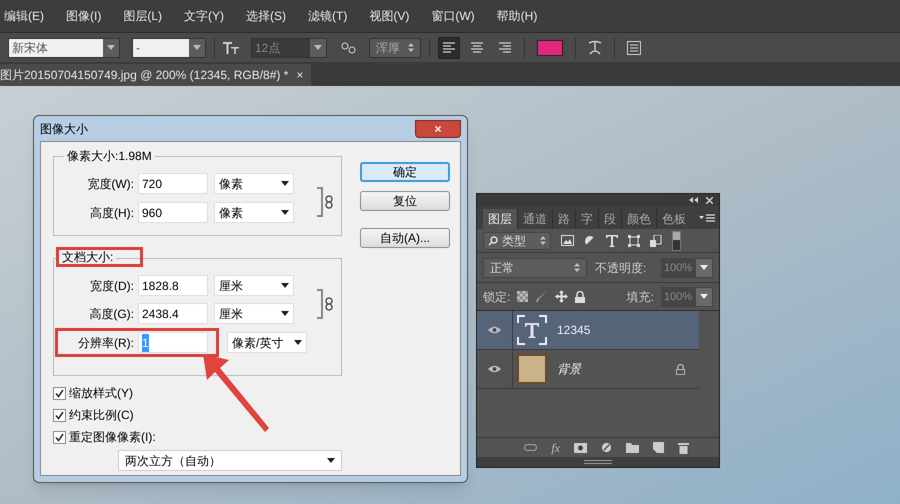 This screenshot has width=900, height=504. What do you see at coordinates (453, 16) in the screenshot?
I see `menu-item: 窗口(W)` at bounding box center [453, 16].